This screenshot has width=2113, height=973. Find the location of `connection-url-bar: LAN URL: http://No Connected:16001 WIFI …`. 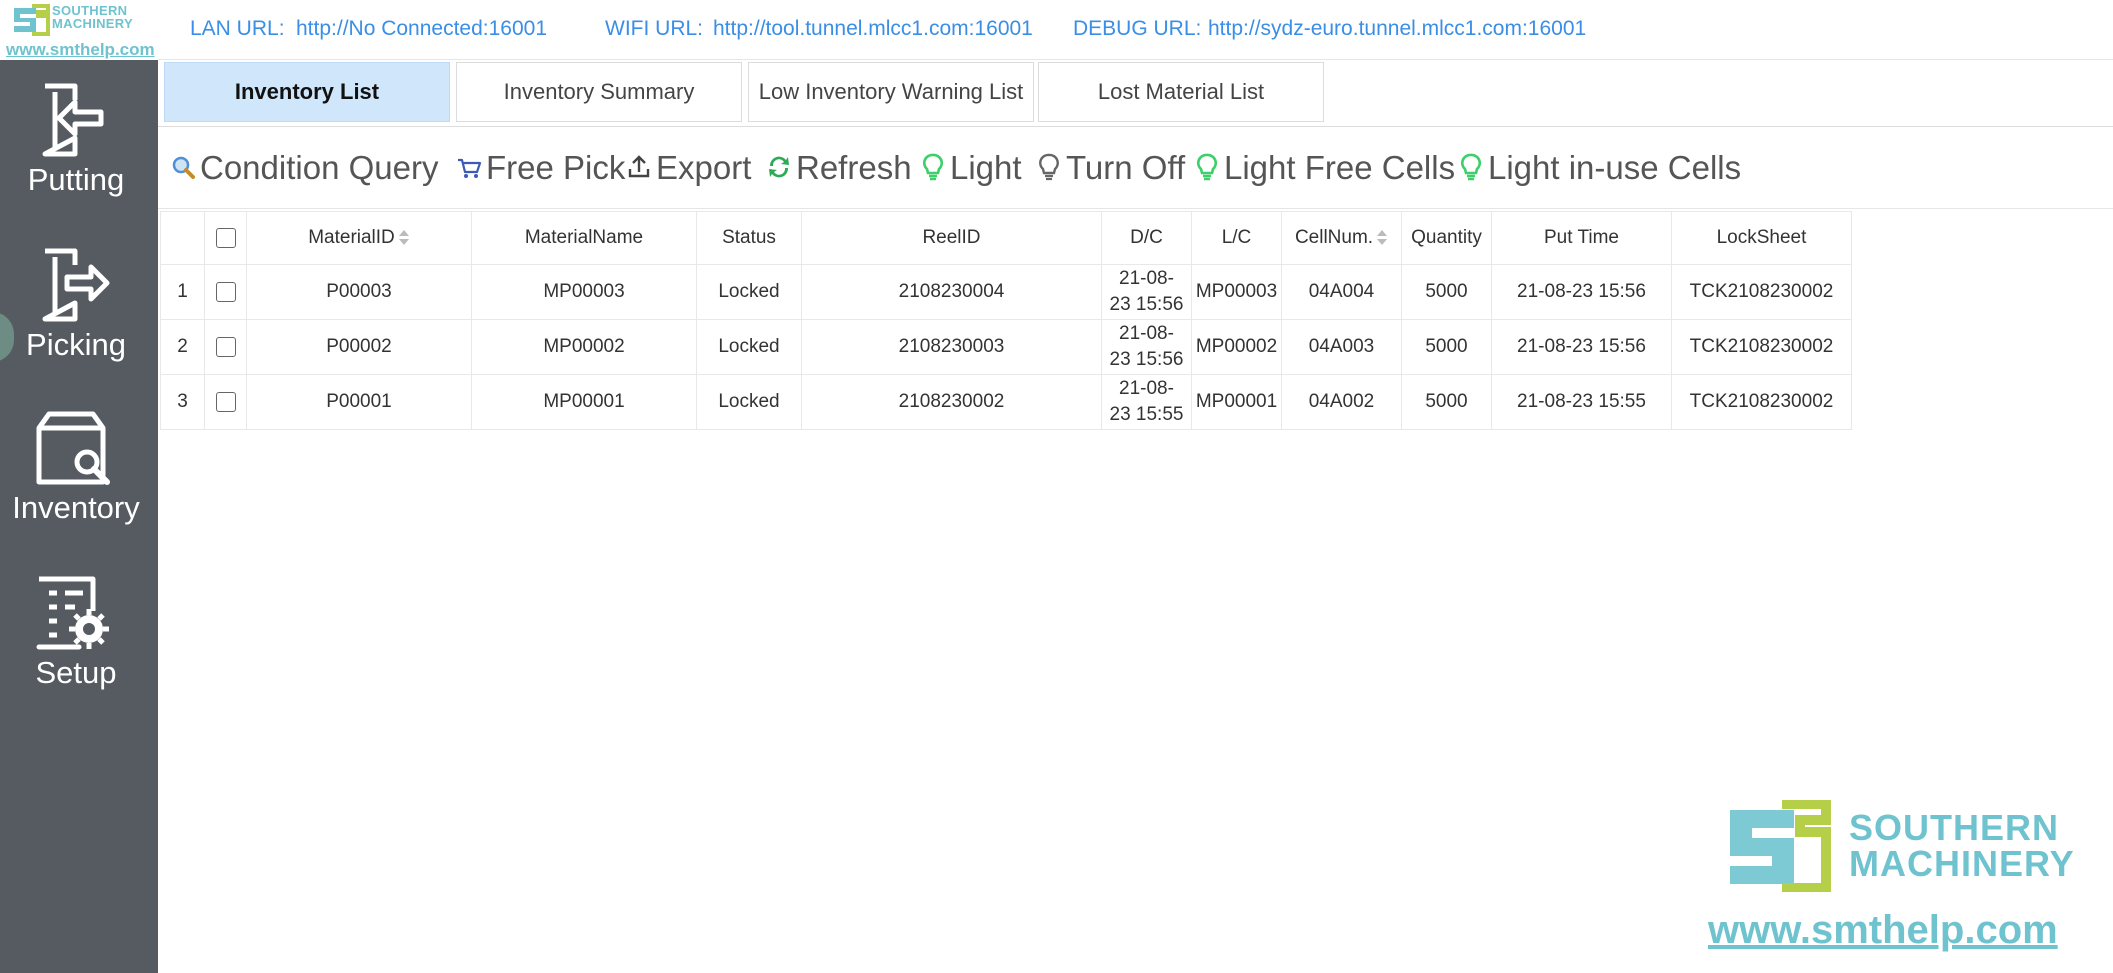

connection-url-bar: LAN URL: http://No Connected:16001 WIFI … is located at coordinates (1135, 30).